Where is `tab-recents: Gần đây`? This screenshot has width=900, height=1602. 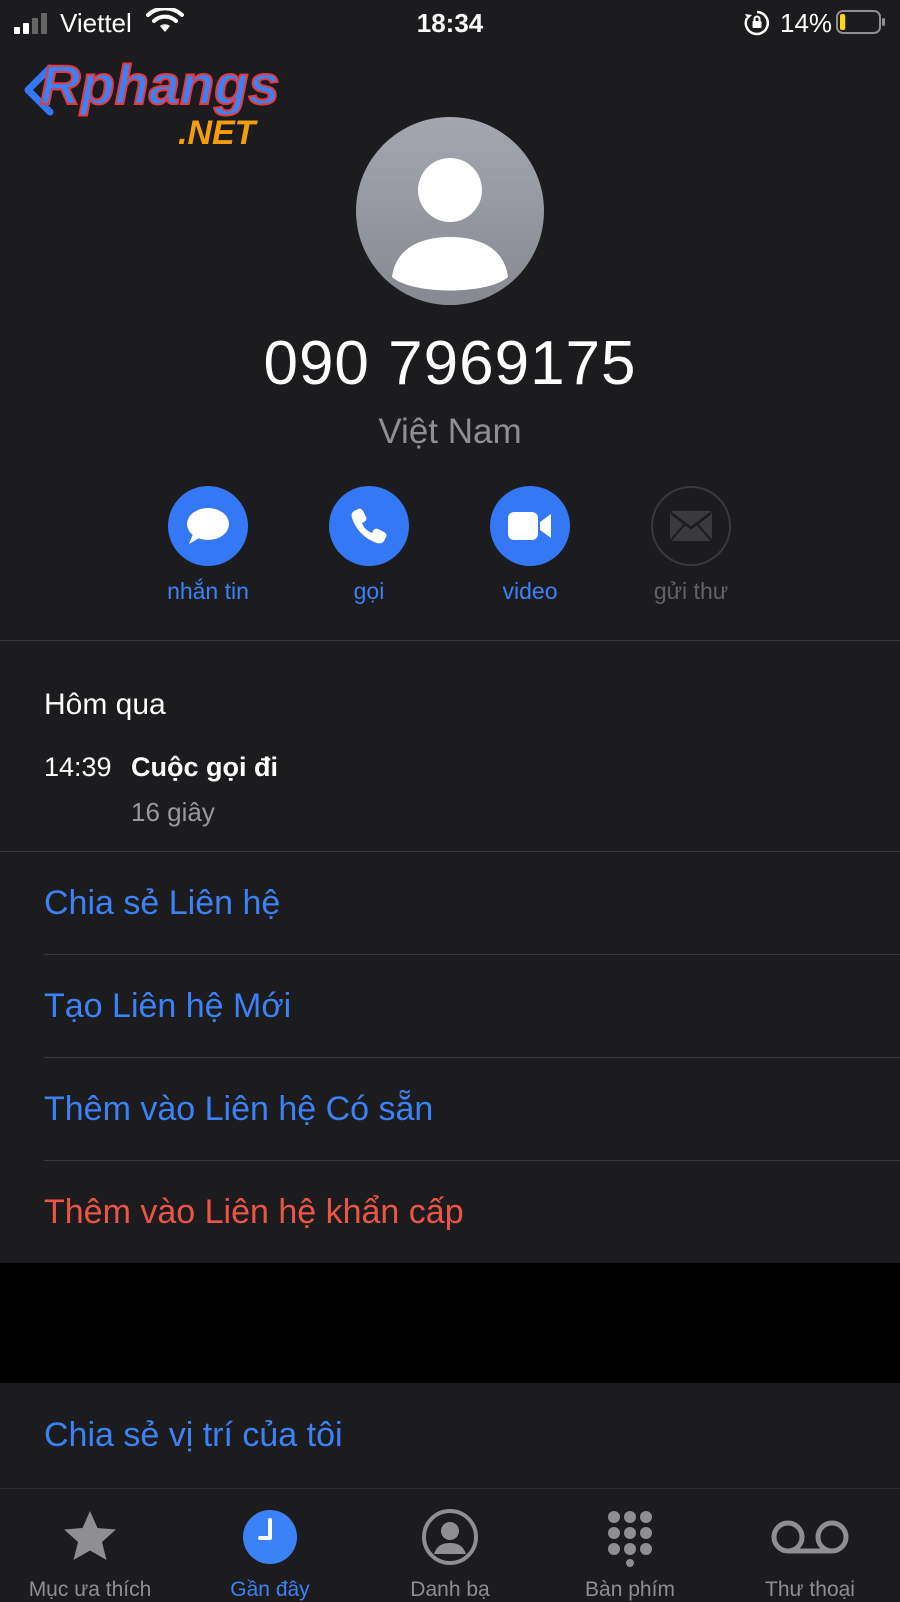 tab-recents: Gần đây is located at coordinates (270, 1545).